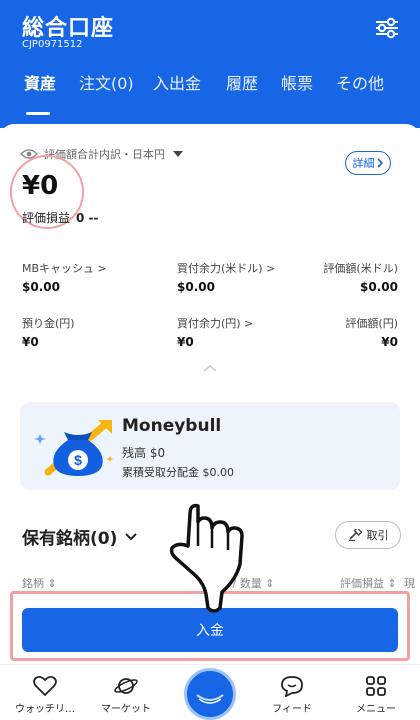  What do you see at coordinates (64, 268) in the screenshot?
I see `mb-cash-label: MBキャッシュ >` at bounding box center [64, 268].